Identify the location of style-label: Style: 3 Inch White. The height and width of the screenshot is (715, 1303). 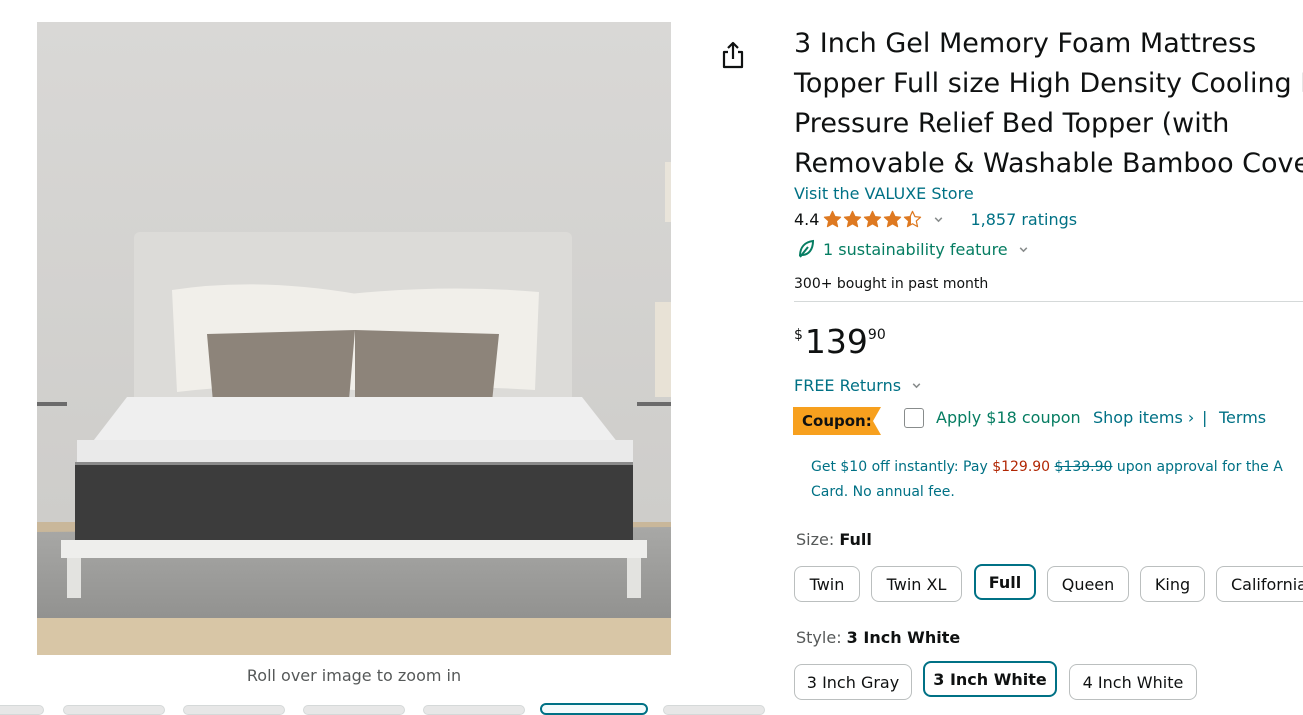
(878, 637).